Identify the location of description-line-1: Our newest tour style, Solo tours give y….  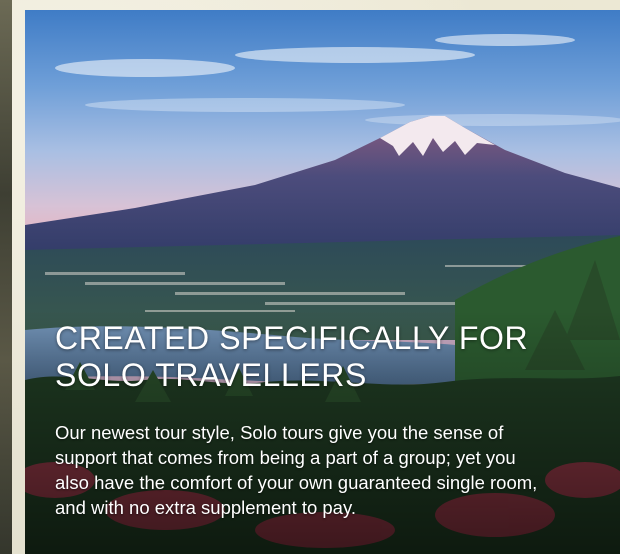
(279, 432).